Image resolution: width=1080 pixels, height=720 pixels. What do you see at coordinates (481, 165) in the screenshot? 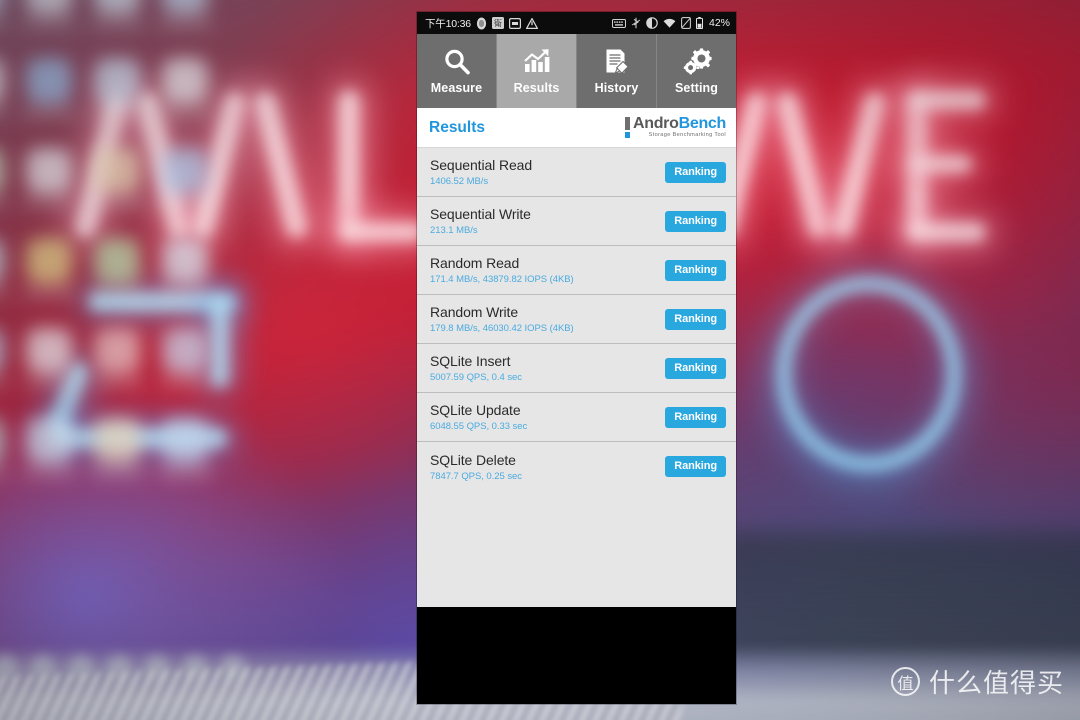
I see `result-title: Sequential Read` at bounding box center [481, 165].